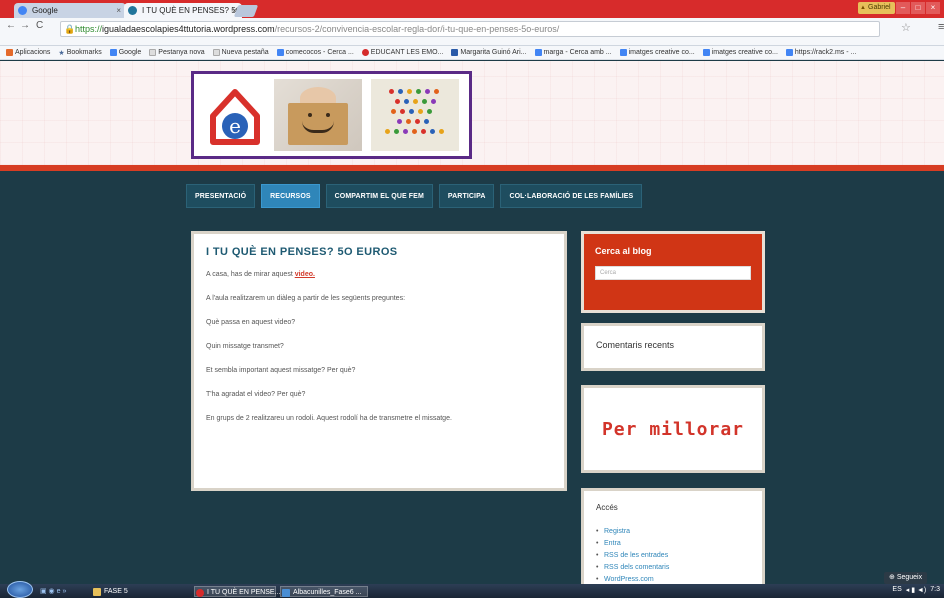 Image resolution: width=944 pixels, height=598 pixels. Describe the element at coordinates (673, 544) in the screenshot. I see `acces-link-entra: Entra` at that location.